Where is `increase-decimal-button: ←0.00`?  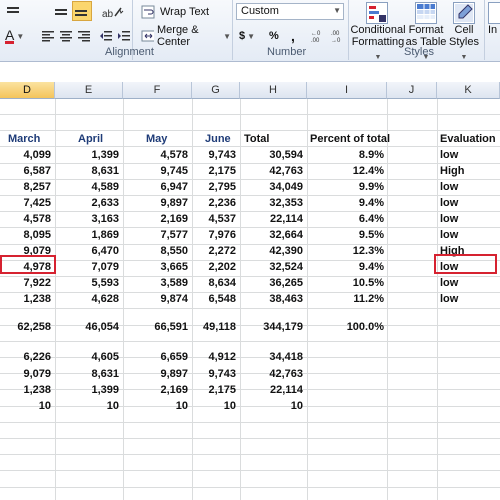 increase-decimal-button: ←0.00 is located at coordinates (319, 36).